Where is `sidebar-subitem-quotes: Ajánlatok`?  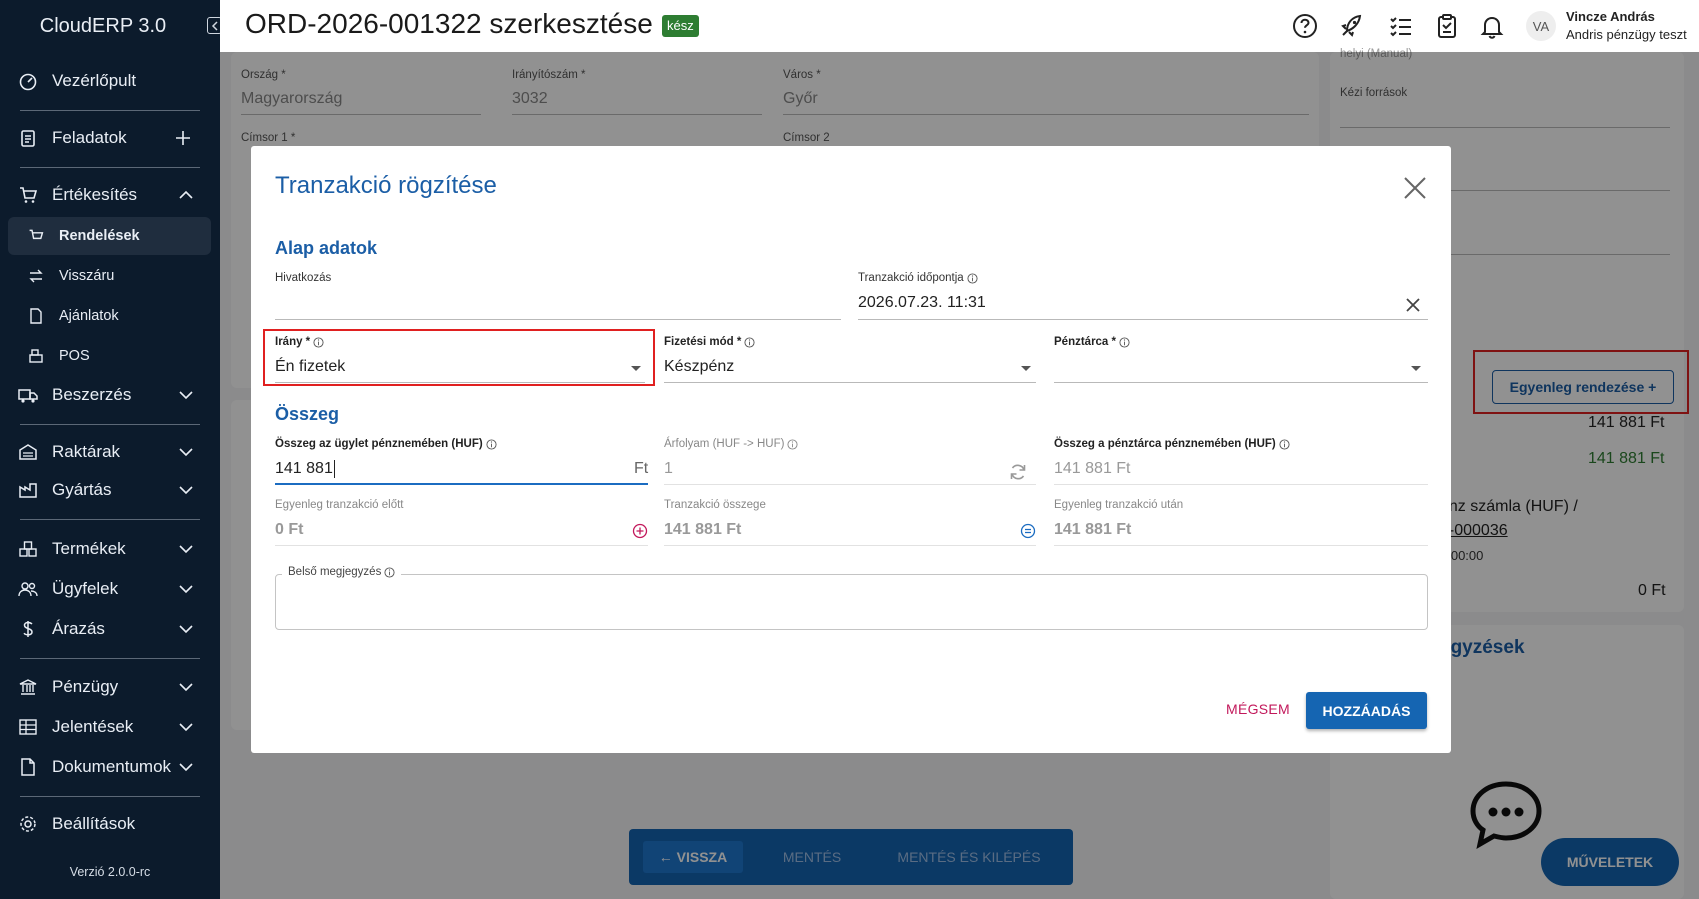
sidebar-subitem-quotes: Ajánlatok is located at coordinates (109, 316).